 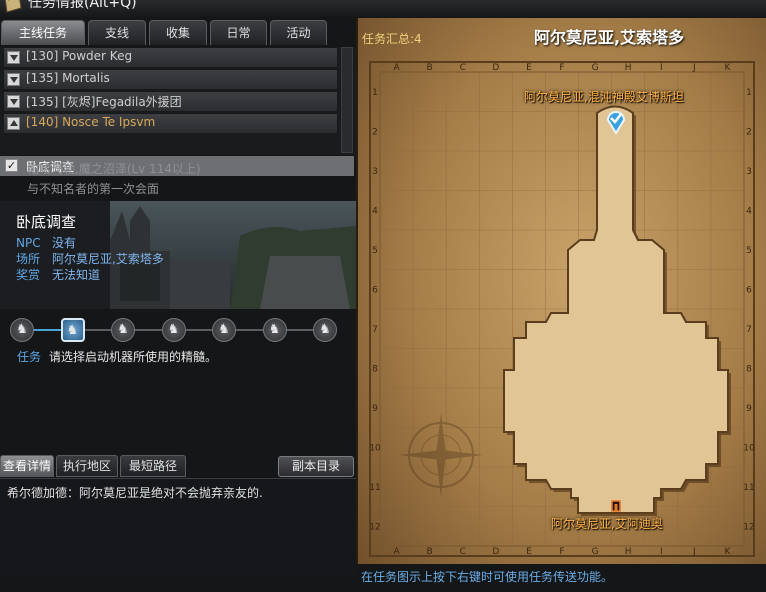 What do you see at coordinates (11, 165) in the screenshot?
I see `check-icon: ✓` at bounding box center [11, 165].